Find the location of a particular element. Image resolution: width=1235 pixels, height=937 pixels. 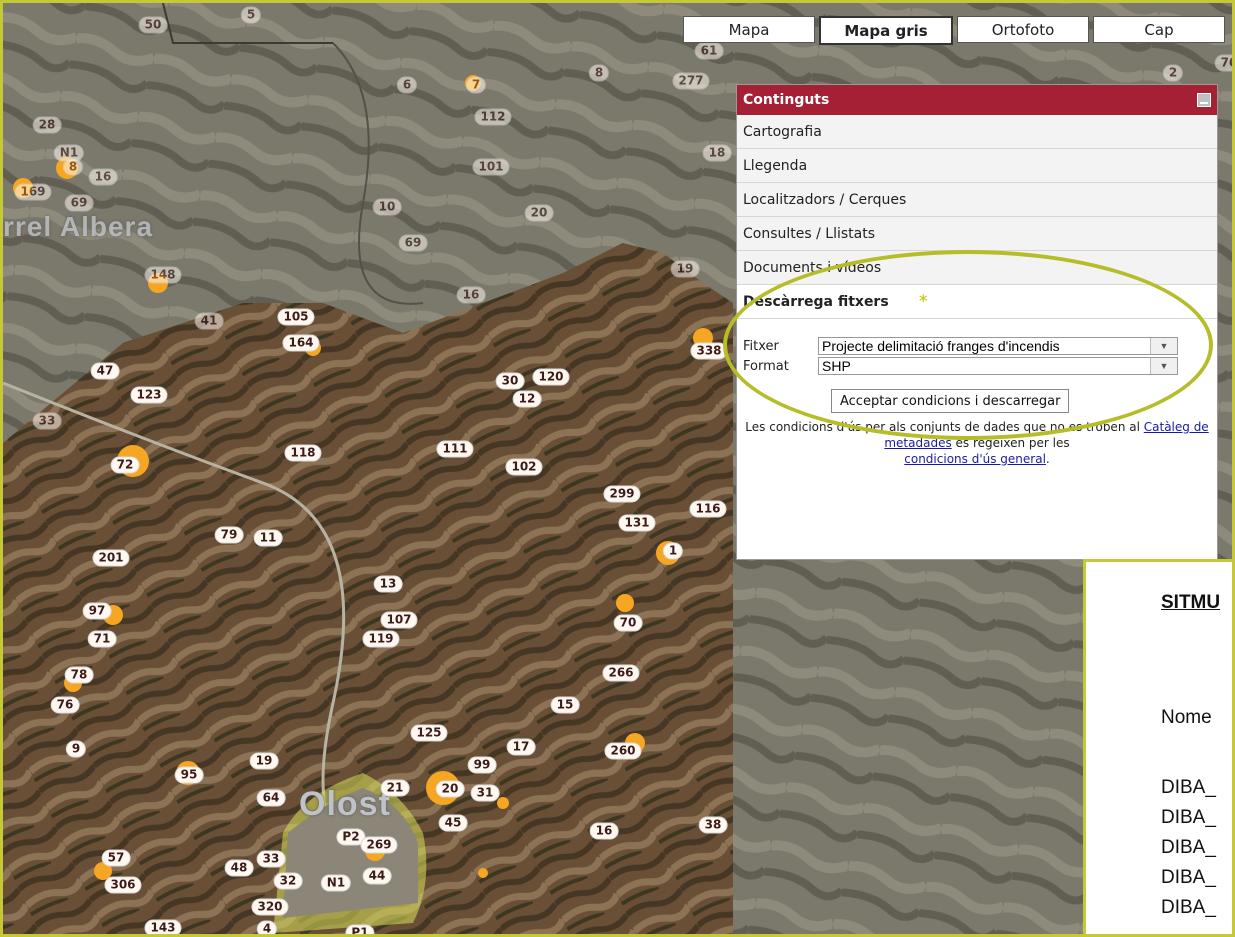

plot-number-label: N1 is located at coordinates (336, 883).